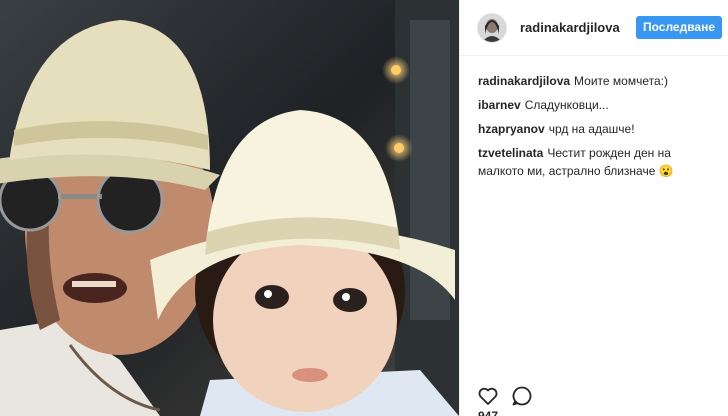 The height and width of the screenshot is (416, 728). Describe the element at coordinates (679, 27) in the screenshot. I see `follow-button: Последване` at that location.